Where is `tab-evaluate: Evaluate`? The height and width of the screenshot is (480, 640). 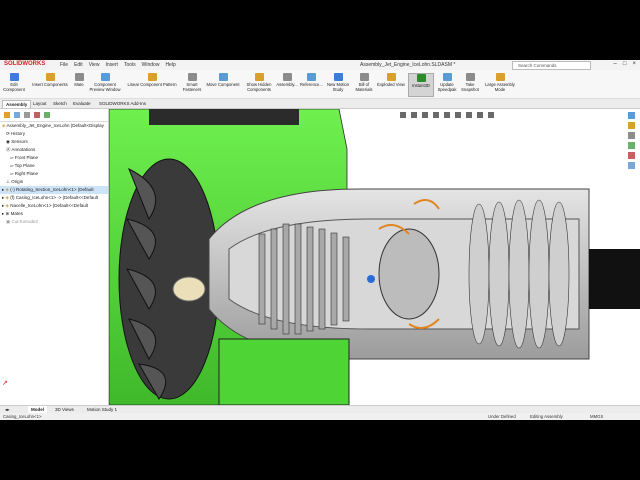
tab-evaluate: Evaluate is located at coordinates (82, 103).